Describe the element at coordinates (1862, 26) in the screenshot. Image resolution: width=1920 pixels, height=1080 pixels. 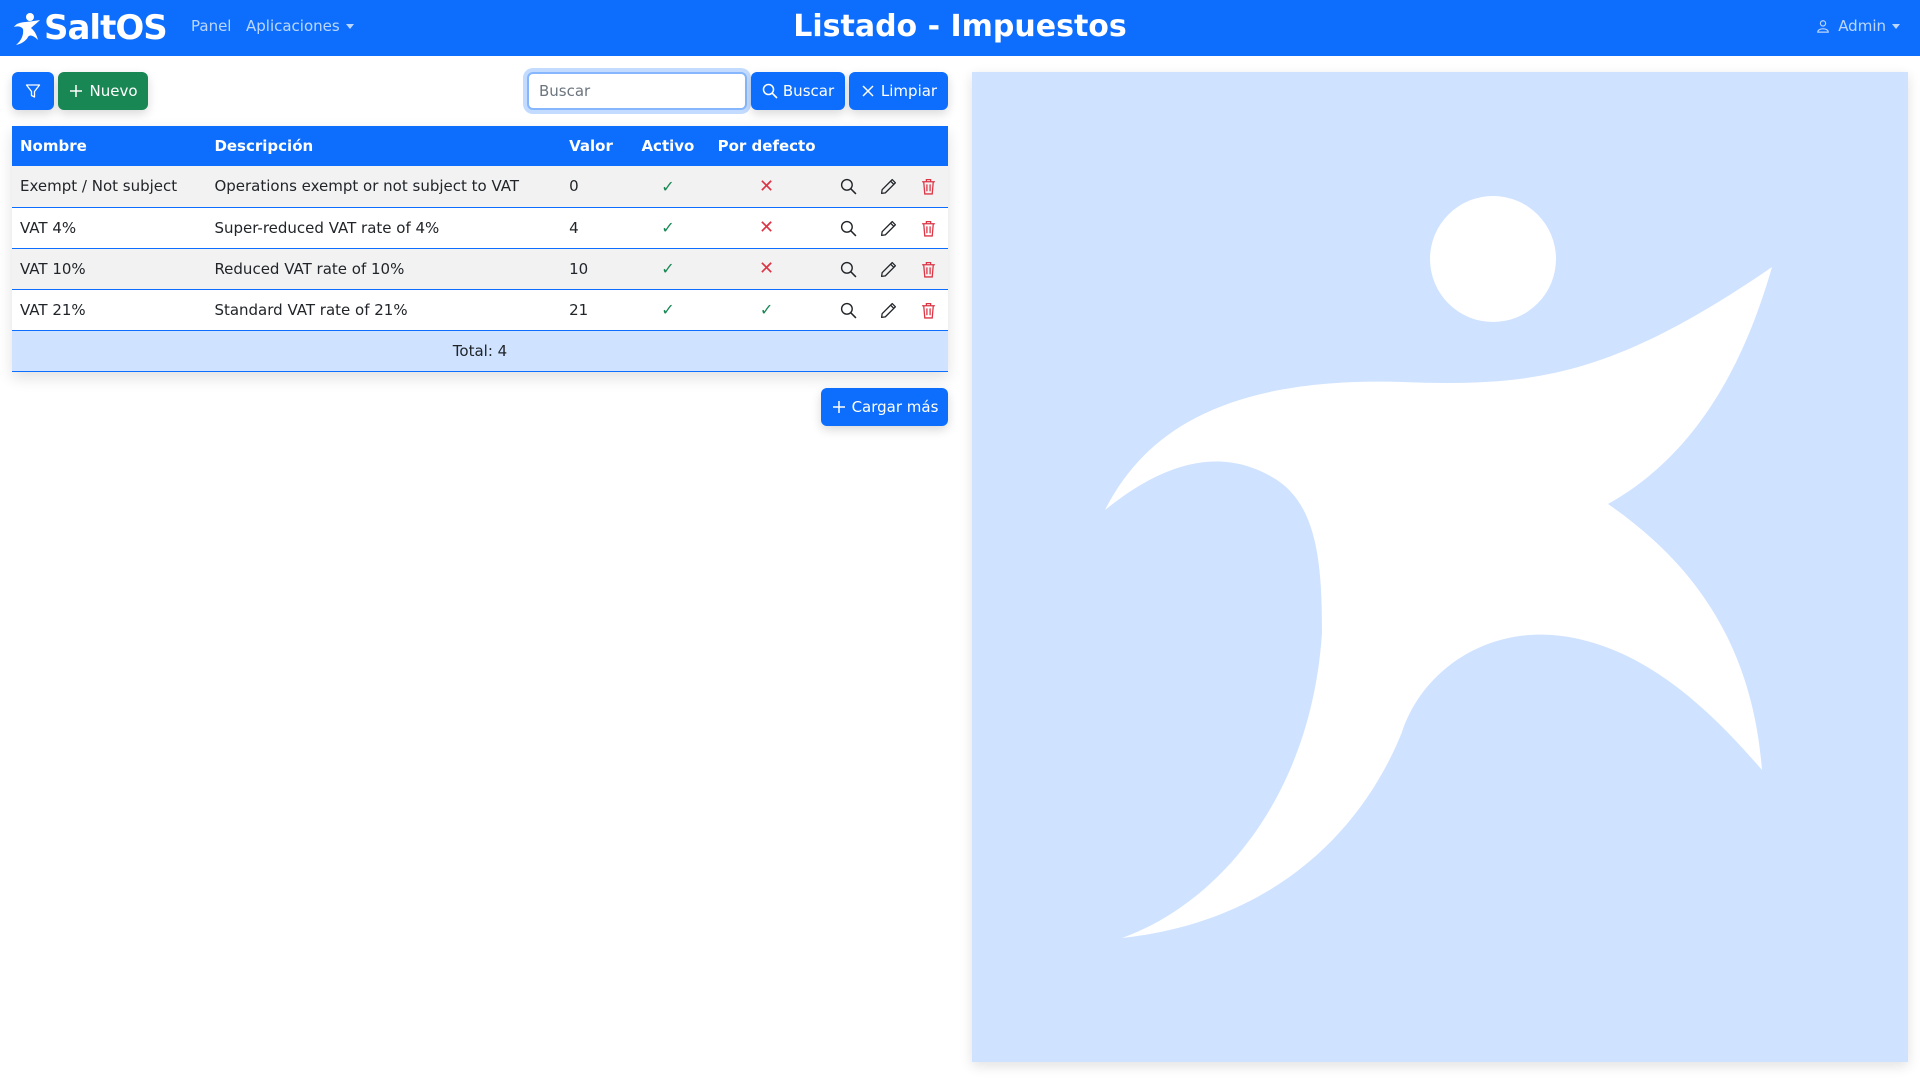
I see `user-name: Admin` at that location.